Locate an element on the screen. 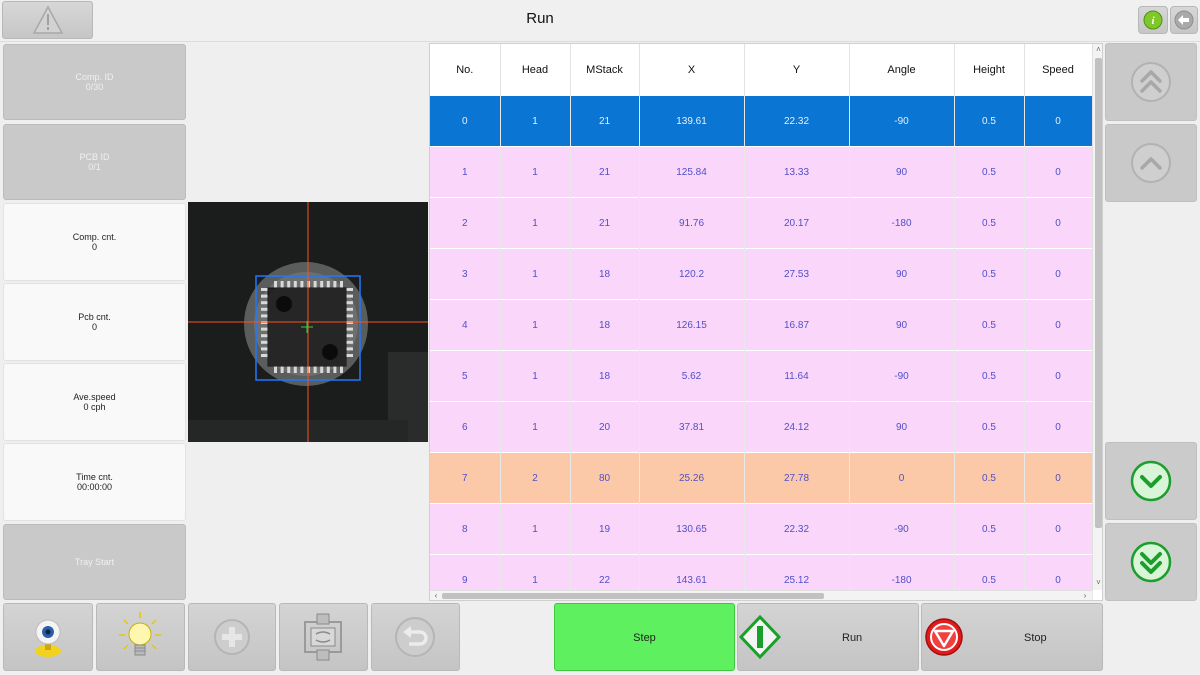 The image size is (1200, 675). cell-y: 24.12 is located at coordinates (797, 427).